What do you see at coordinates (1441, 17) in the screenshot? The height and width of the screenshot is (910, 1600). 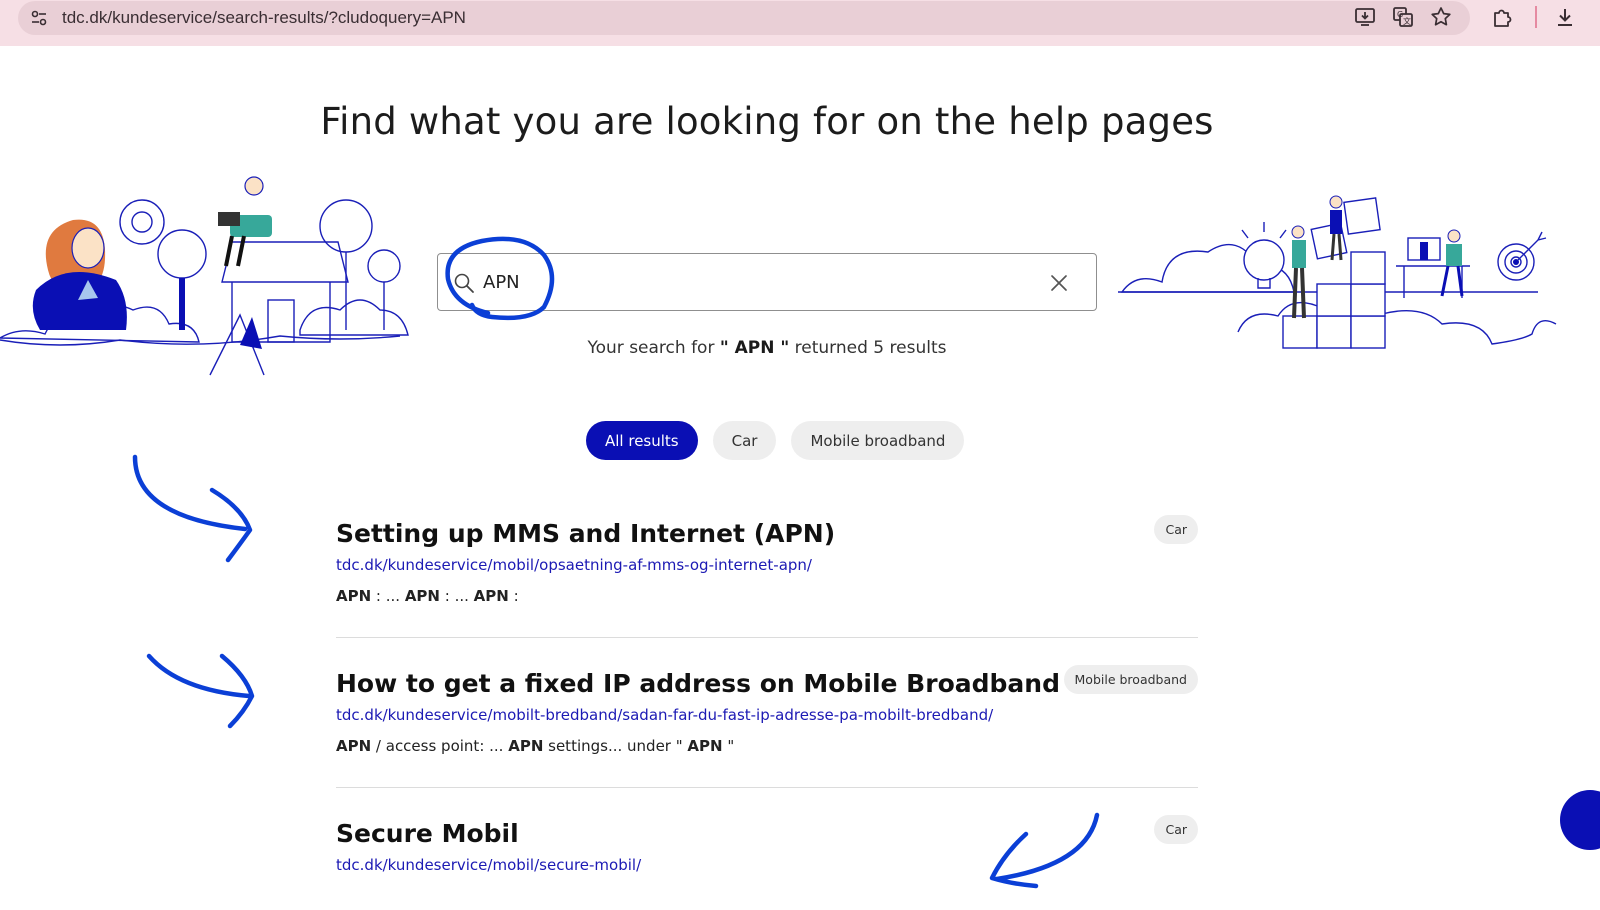 I see `bookmark-star-icon` at bounding box center [1441, 17].